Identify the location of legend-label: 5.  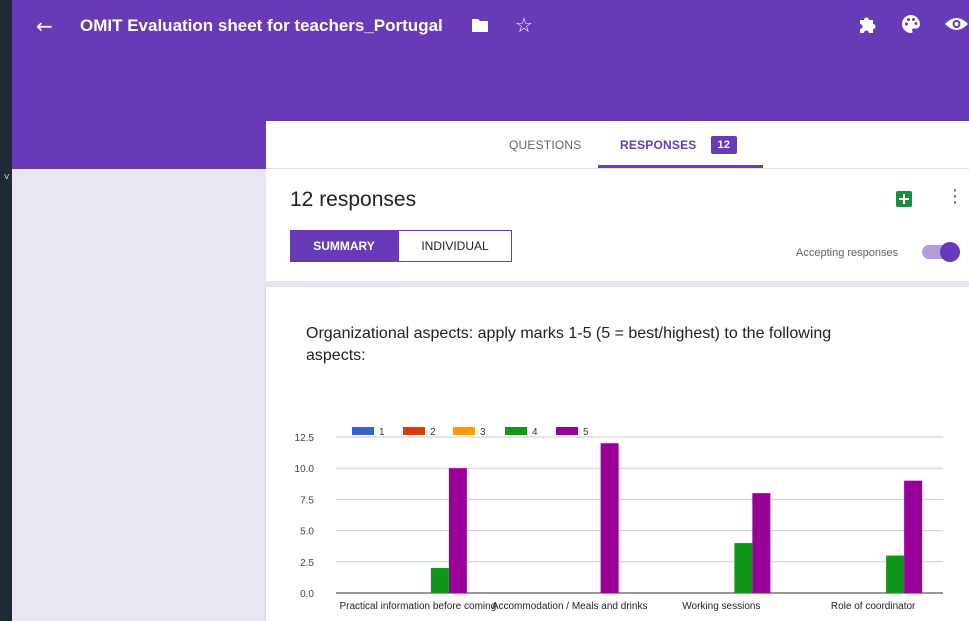
(586, 432).